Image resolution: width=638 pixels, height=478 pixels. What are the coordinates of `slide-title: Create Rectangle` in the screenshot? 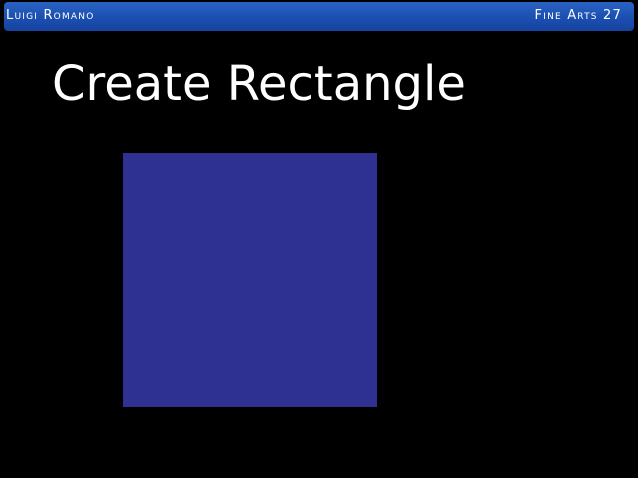 It's located at (259, 84).